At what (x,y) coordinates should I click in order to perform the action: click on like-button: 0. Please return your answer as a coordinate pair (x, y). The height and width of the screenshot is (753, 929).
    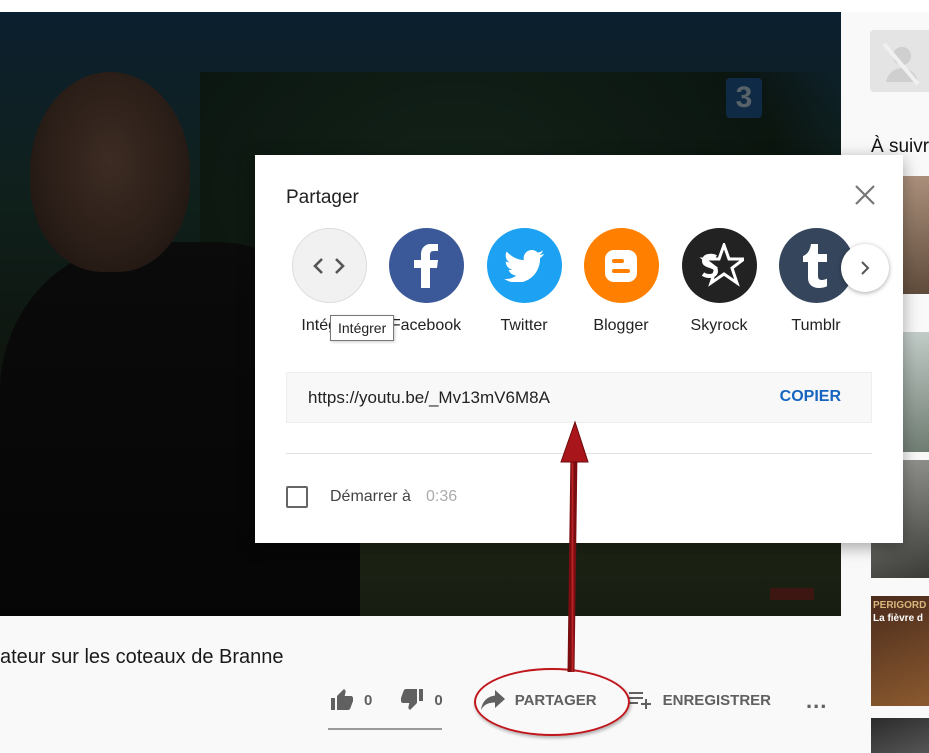
    Looking at the image, I should click on (351, 700).